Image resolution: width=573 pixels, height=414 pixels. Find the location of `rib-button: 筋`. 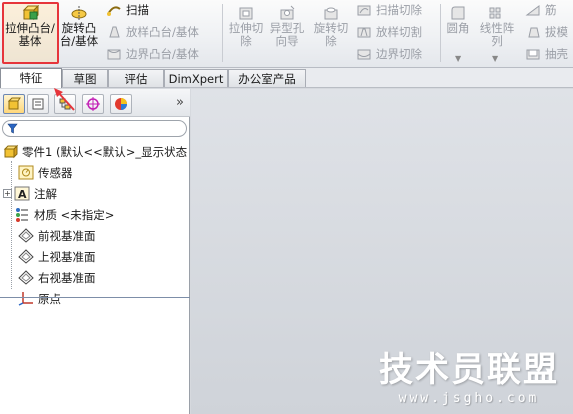

rib-button: 筋 is located at coordinates (541, 9).